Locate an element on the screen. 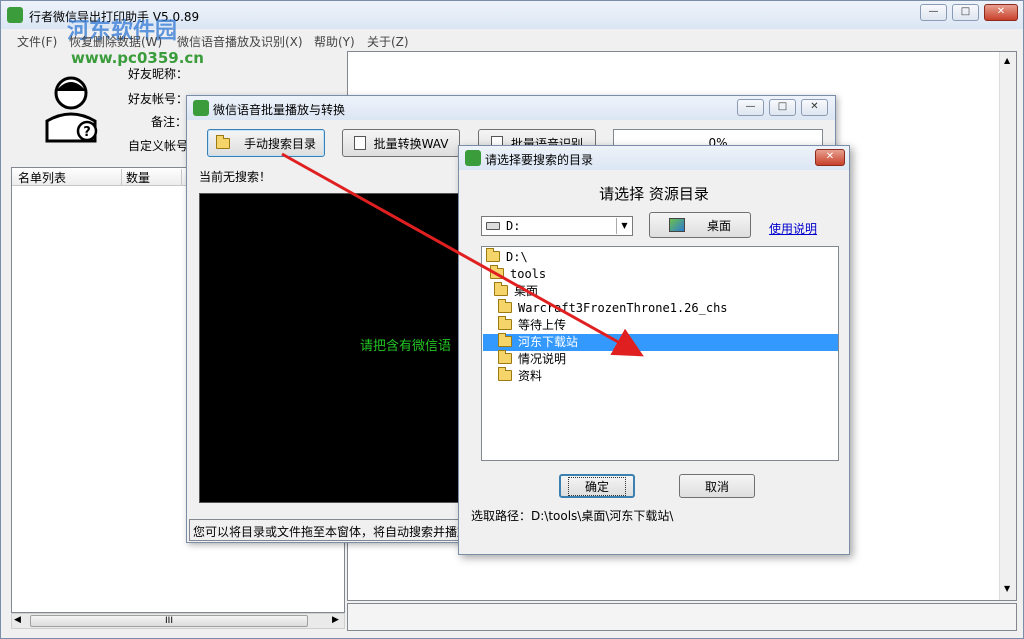  annotation-arrow is located at coordinates (462, 254).